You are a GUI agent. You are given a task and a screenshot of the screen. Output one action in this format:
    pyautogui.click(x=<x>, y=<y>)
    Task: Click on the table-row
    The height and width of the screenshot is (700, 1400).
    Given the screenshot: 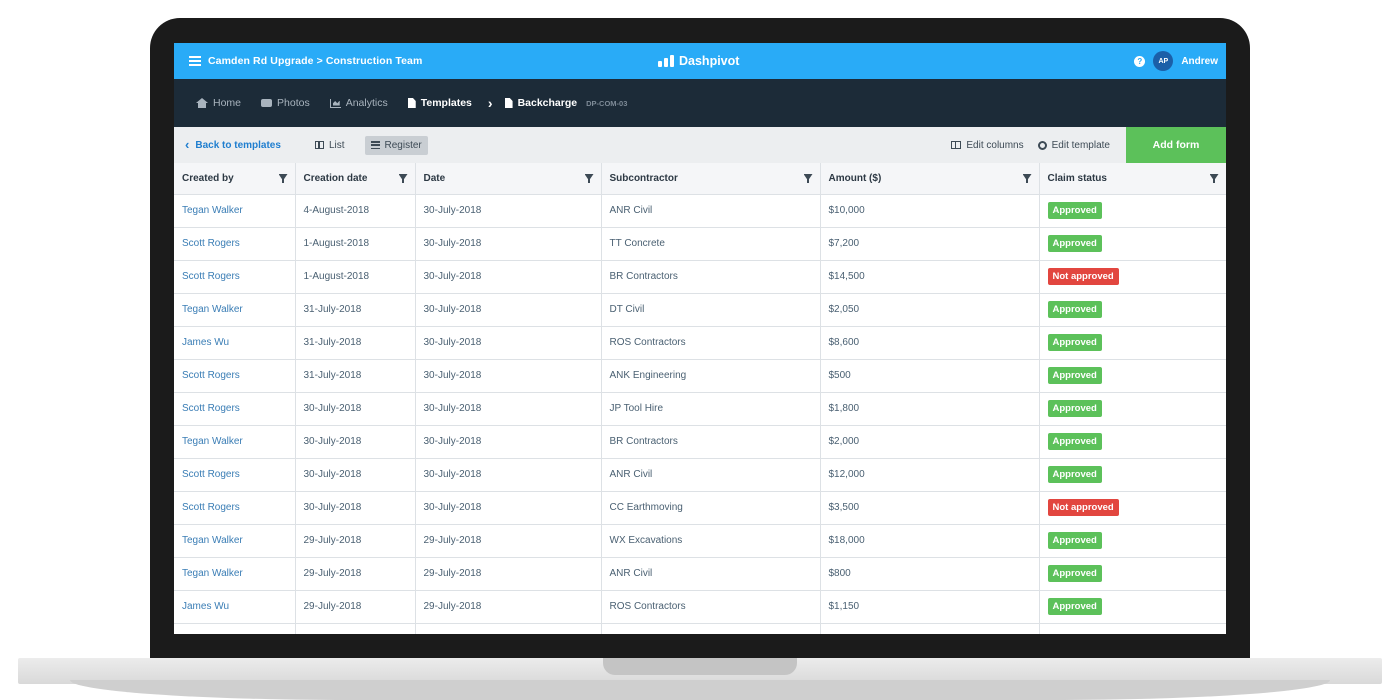 What is the action you would take?
    pyautogui.click(x=700, y=628)
    